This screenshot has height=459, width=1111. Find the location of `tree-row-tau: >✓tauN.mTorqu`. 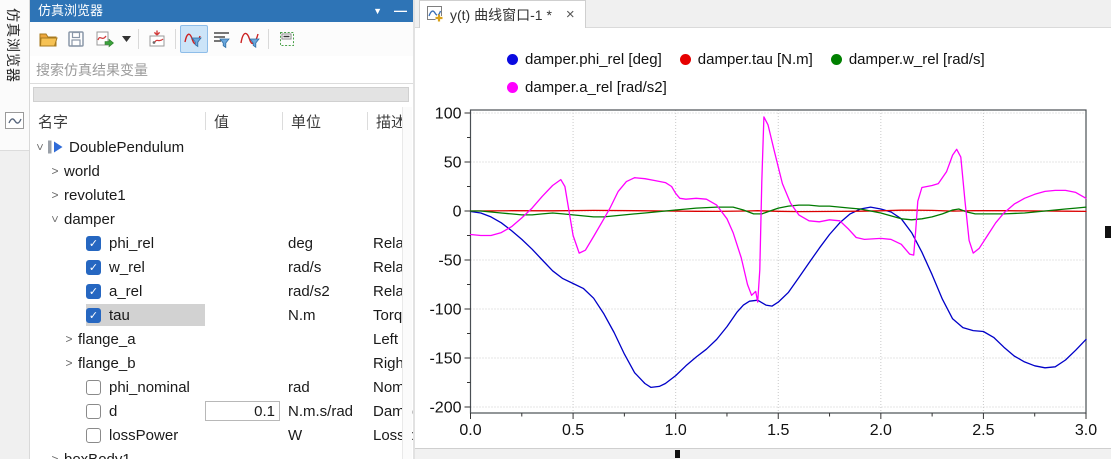

tree-row-tau: >✓tauN.mTorqu is located at coordinates (221, 315).